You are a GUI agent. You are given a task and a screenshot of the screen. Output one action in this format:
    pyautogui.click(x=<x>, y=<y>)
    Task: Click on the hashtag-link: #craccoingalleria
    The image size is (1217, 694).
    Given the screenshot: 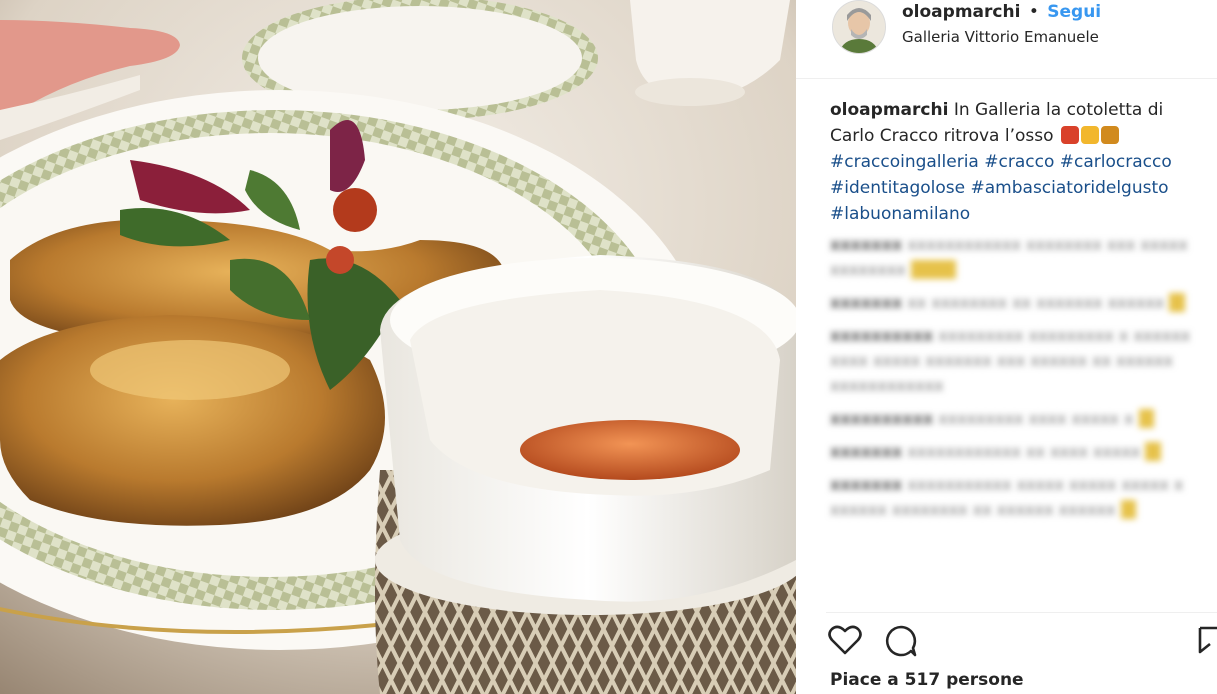 What is the action you would take?
    pyautogui.click(x=904, y=162)
    